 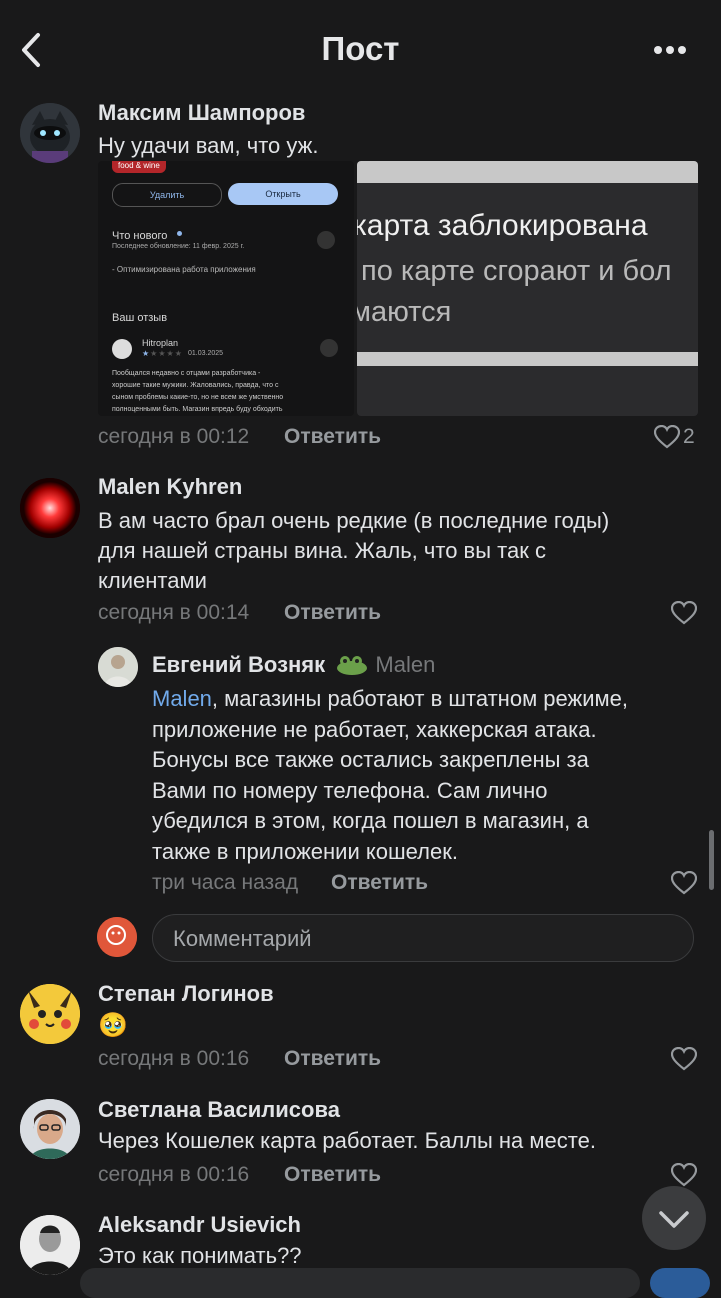 What do you see at coordinates (405, 664) in the screenshot?
I see `reply-to-name: Malen` at bounding box center [405, 664].